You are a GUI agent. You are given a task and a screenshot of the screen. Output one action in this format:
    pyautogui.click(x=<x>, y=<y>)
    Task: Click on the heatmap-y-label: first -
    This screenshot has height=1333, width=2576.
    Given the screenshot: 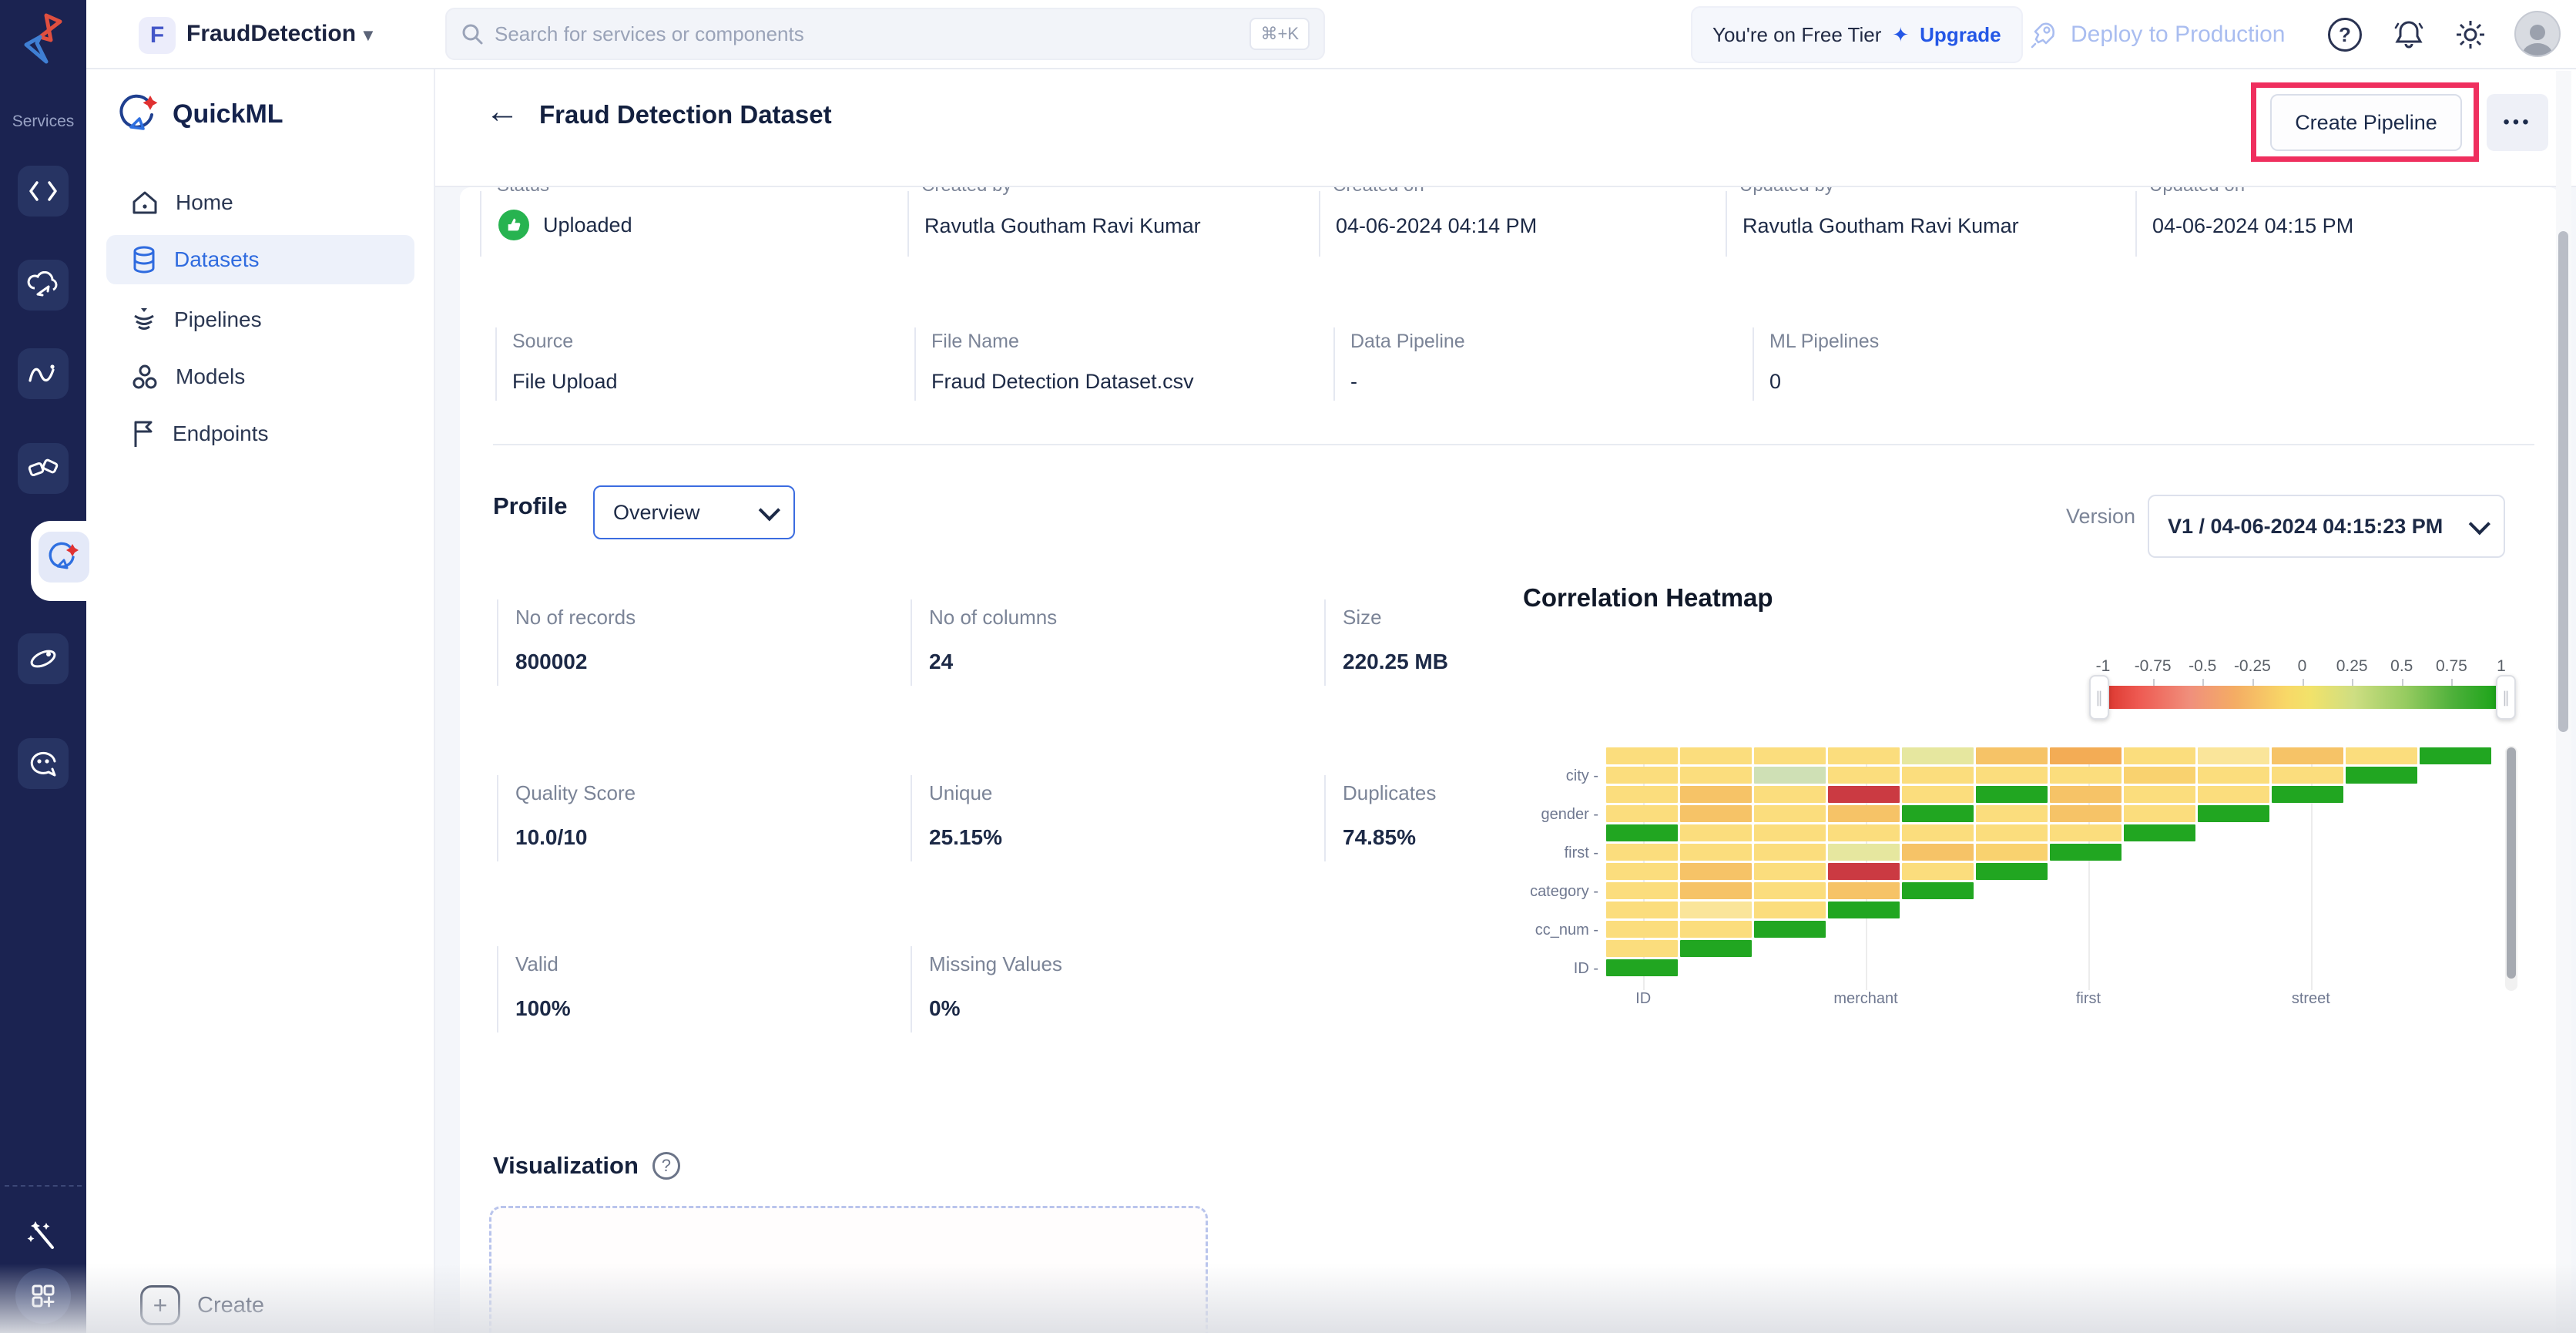 What is the action you would take?
    pyautogui.click(x=1581, y=852)
    